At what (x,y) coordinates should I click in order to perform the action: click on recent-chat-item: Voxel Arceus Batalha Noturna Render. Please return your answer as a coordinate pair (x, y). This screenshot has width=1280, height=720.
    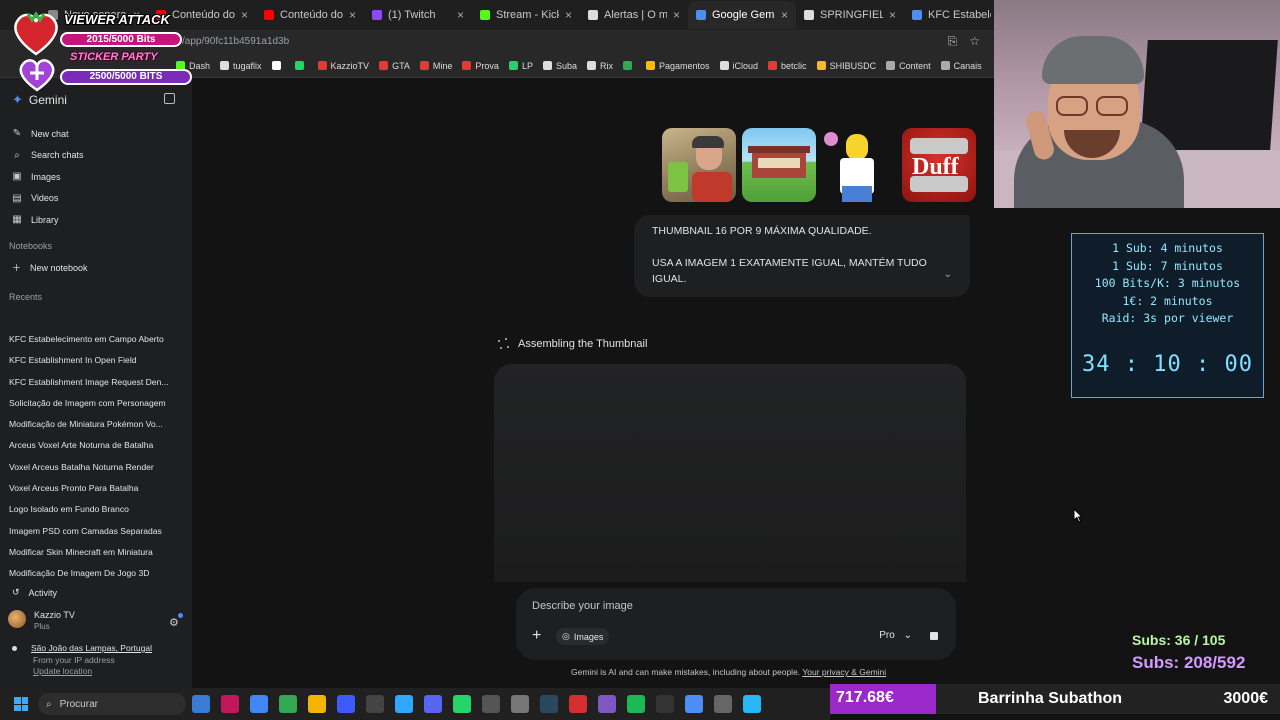
    Looking at the image, I should click on (96, 472).